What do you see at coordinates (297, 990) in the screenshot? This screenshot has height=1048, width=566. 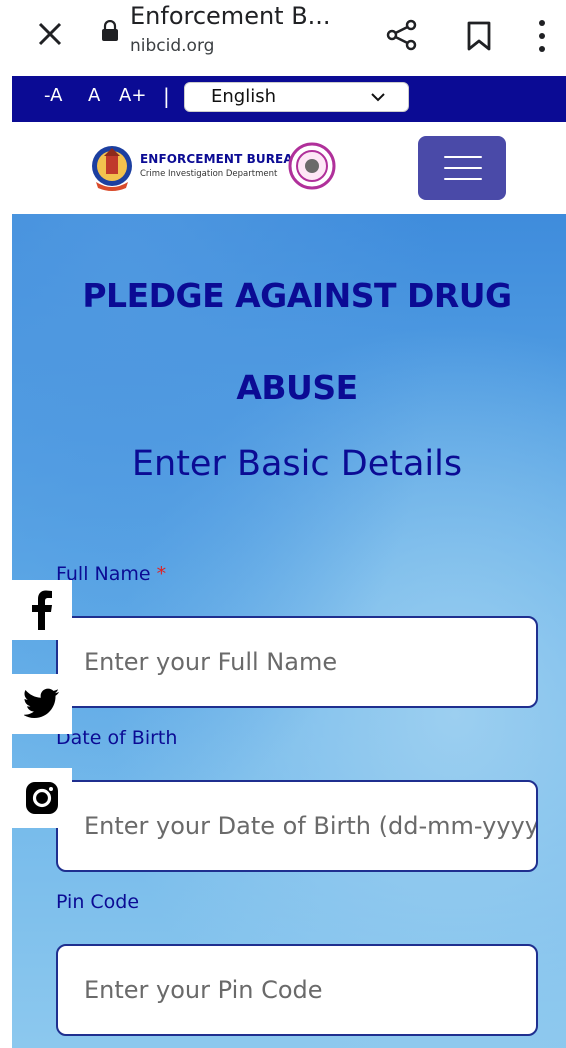 I see `pin-code-input` at bounding box center [297, 990].